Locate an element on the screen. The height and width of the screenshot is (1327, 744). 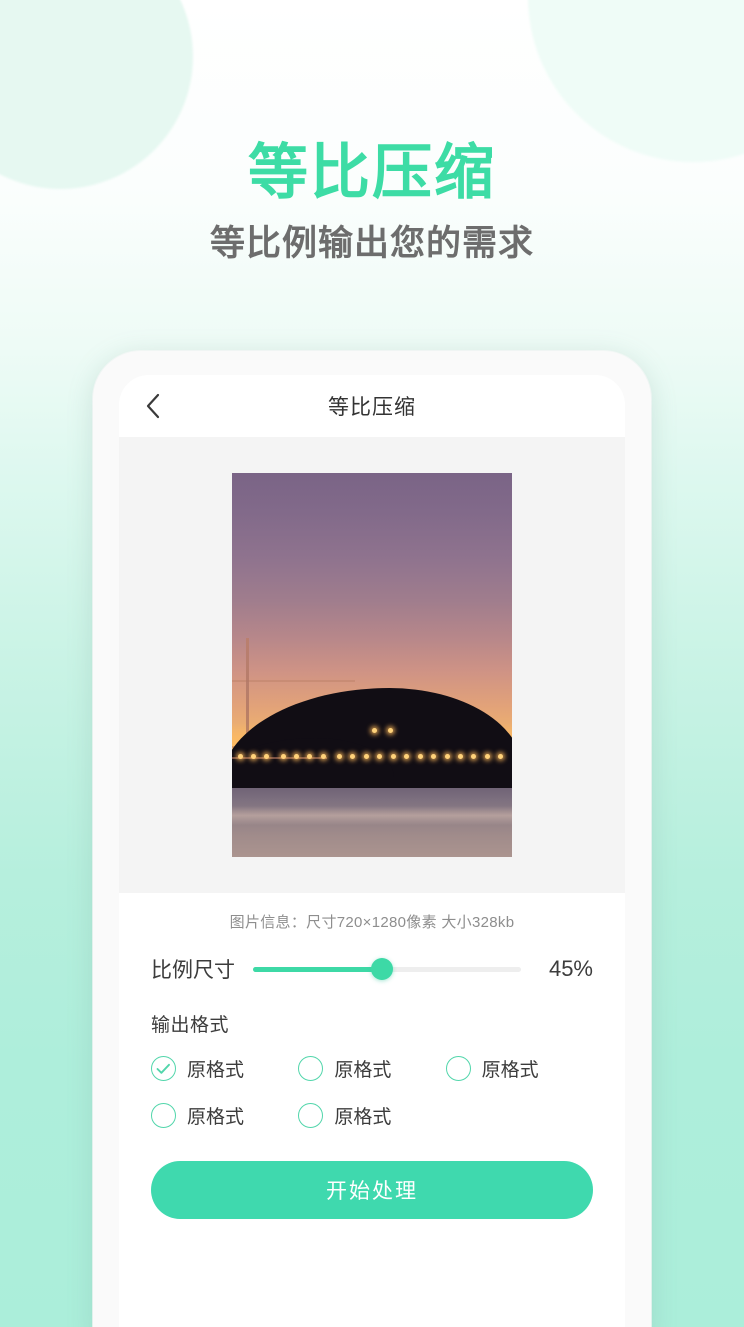
app-bar-title: 等比压缩 is located at coordinates (372, 407).